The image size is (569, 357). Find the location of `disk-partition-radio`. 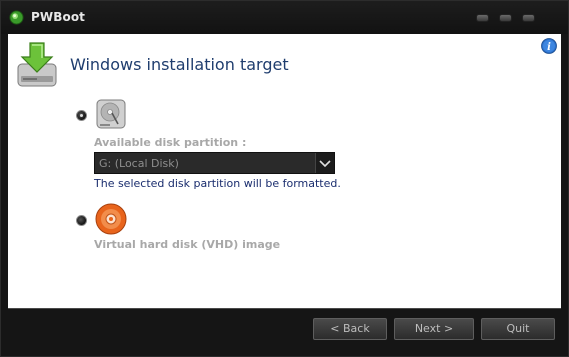

disk-partition-radio is located at coordinates (81, 115).